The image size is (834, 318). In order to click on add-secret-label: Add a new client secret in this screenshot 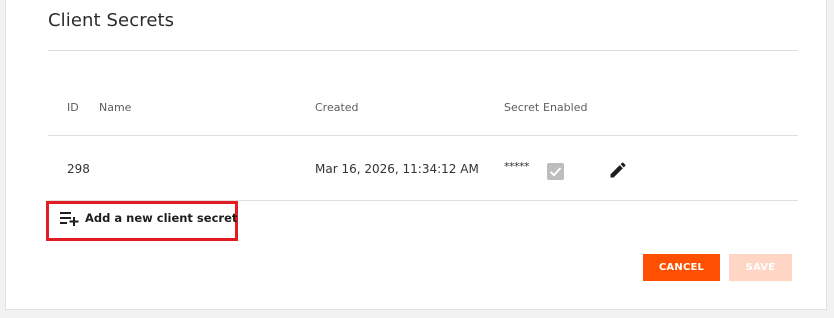, I will do `click(161, 218)`.